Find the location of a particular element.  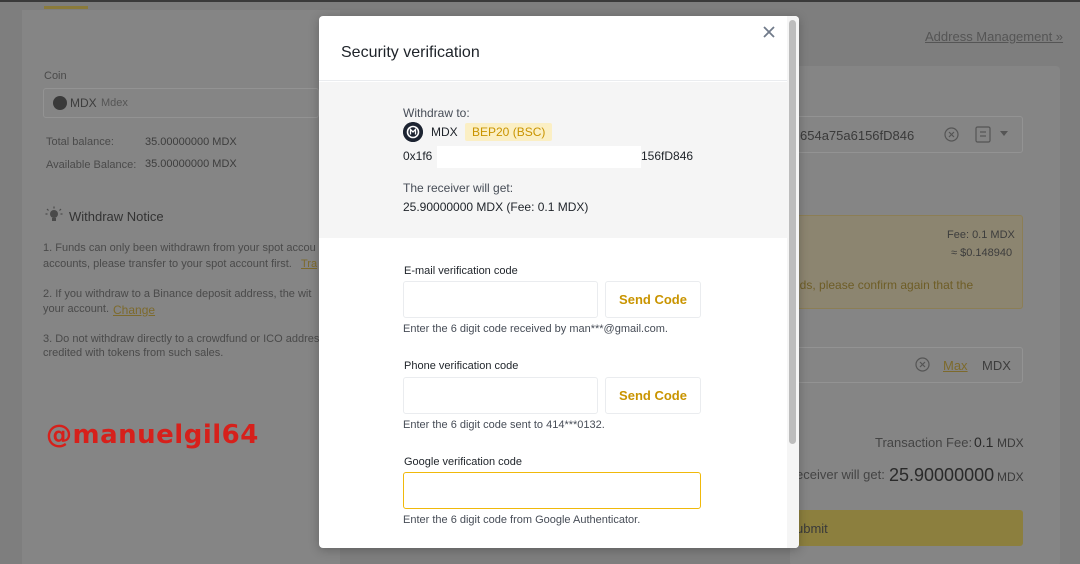

address-partial: 654a75a6156fD846 is located at coordinates (857, 135).